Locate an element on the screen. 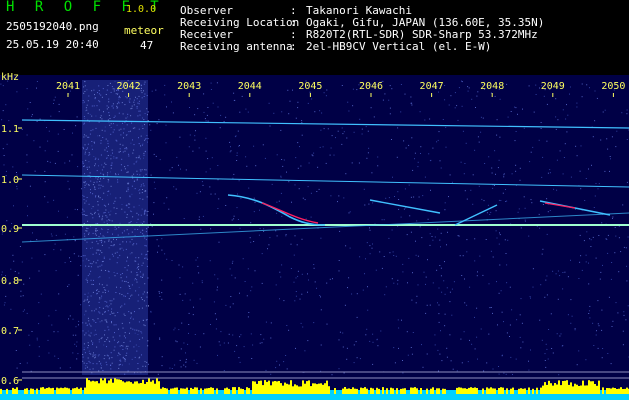  freq-tick-label: 0.6 is located at coordinates (10, 381).